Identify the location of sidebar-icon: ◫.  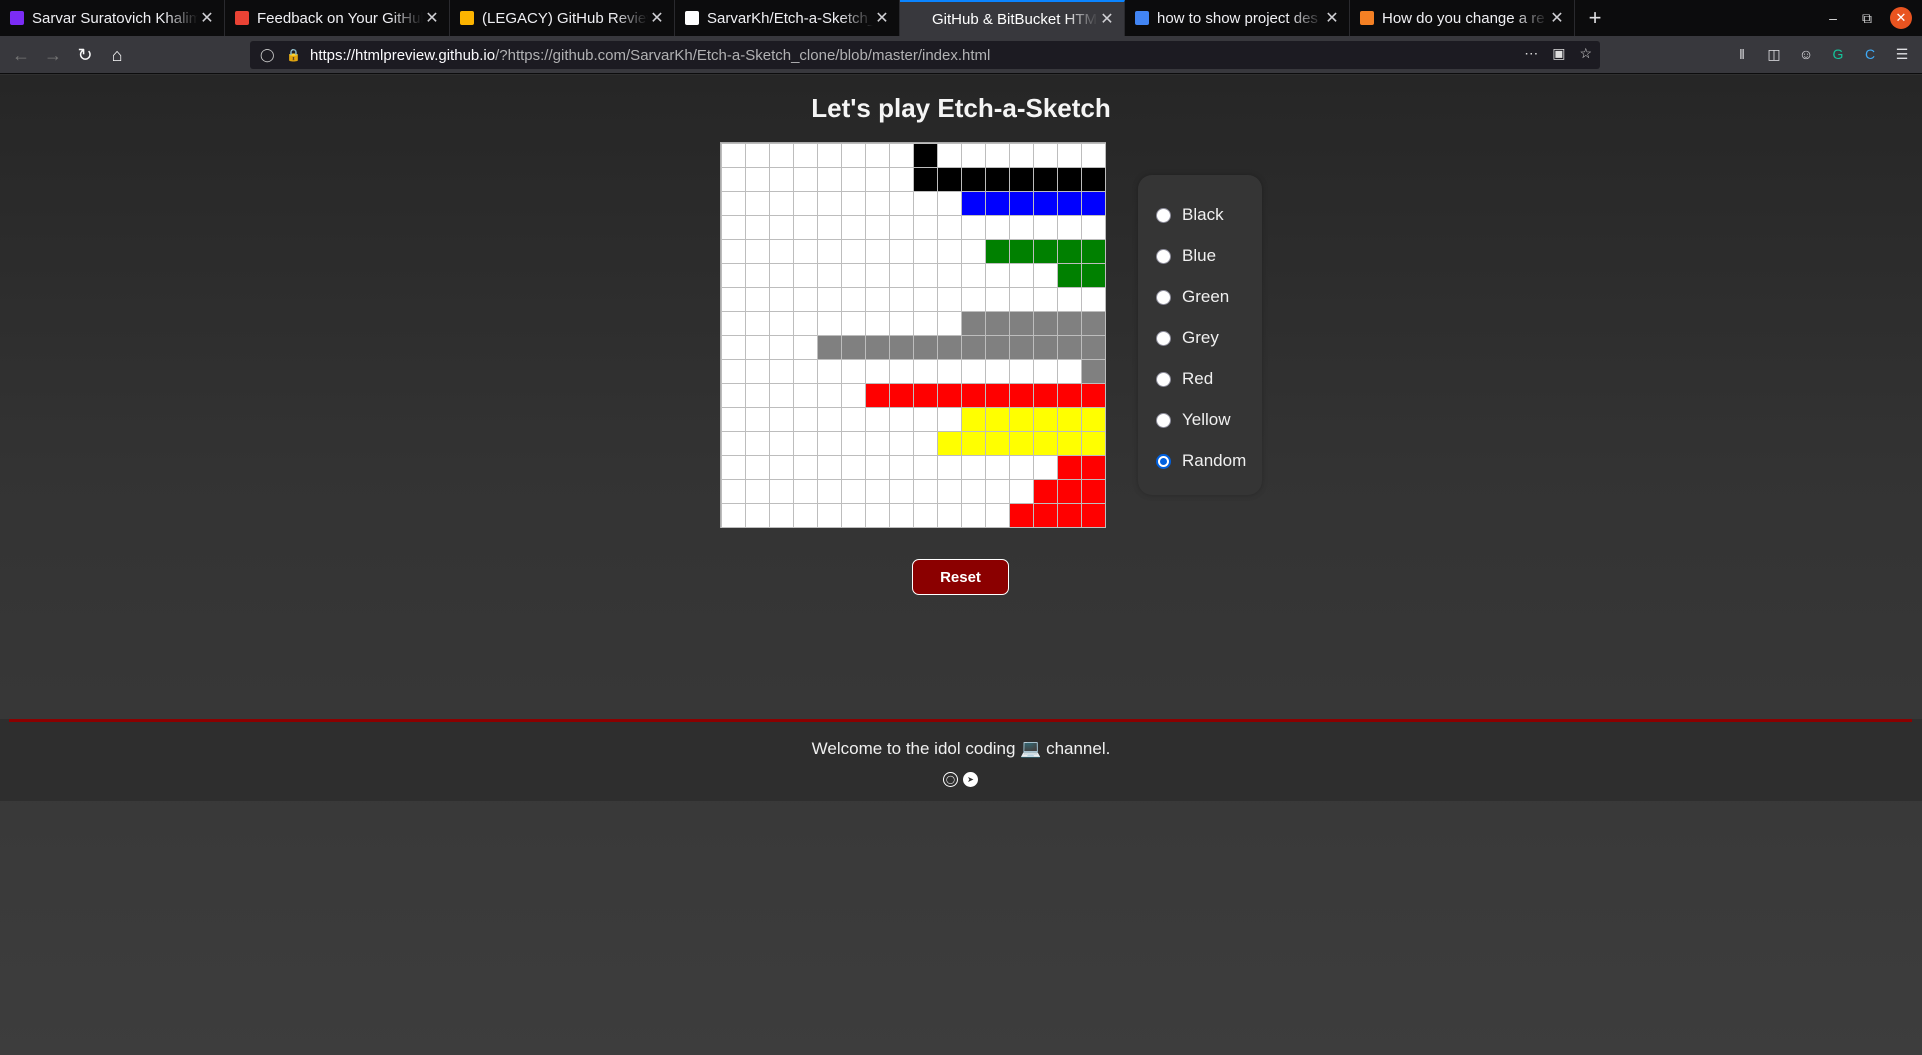
(1774, 54).